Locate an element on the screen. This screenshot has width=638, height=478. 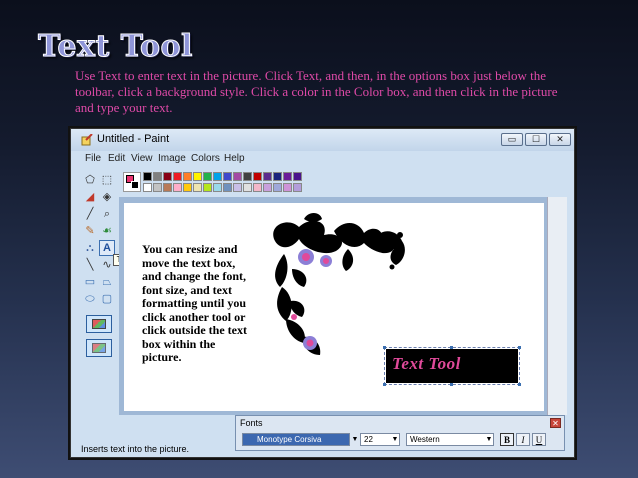
slide-title: Text Tool is located at coordinates (115, 47).